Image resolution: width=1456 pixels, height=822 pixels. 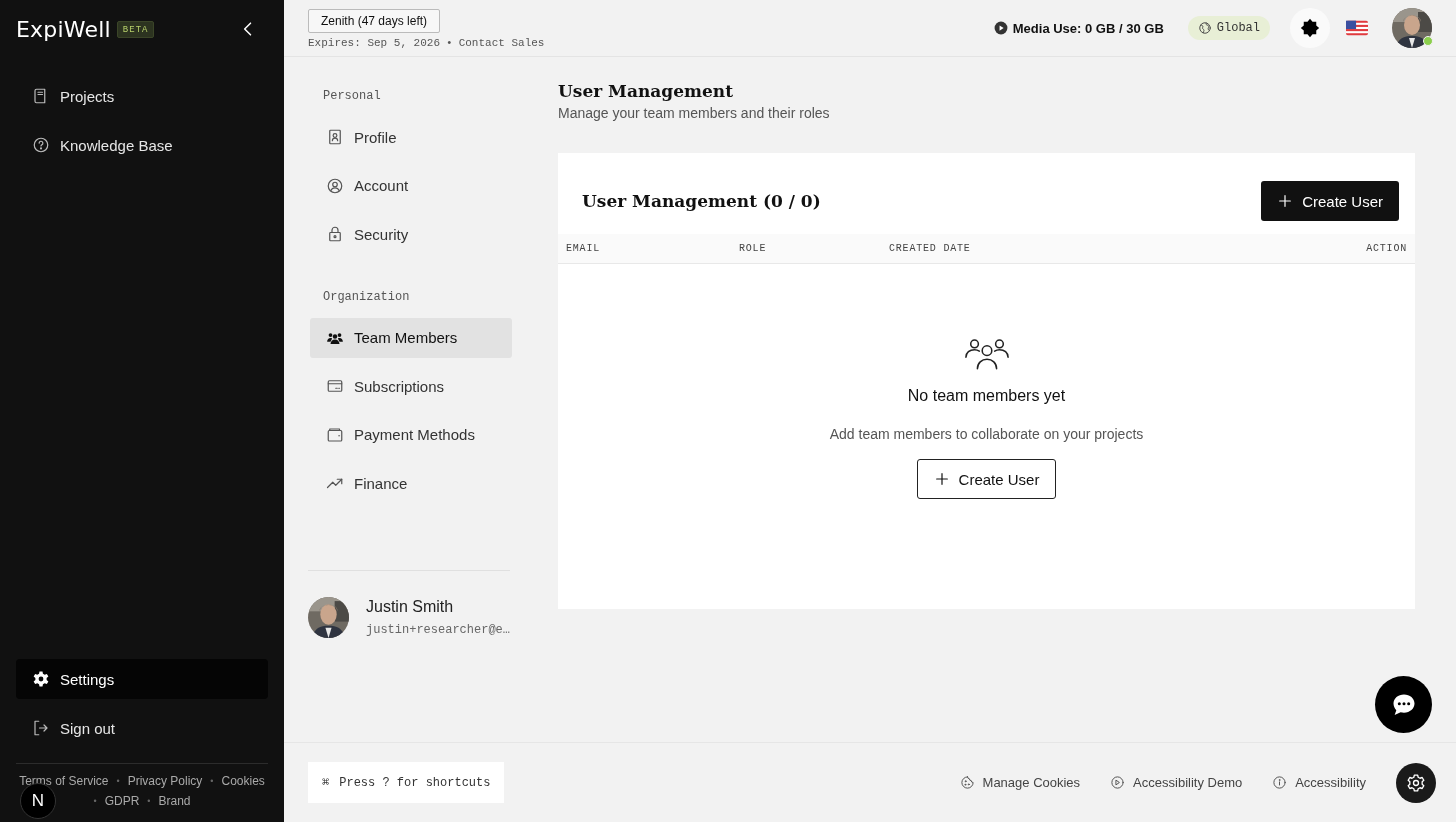 What do you see at coordinates (1088, 28) in the screenshot?
I see `media-usage: Media Use: 0 GB / 30 GB` at bounding box center [1088, 28].